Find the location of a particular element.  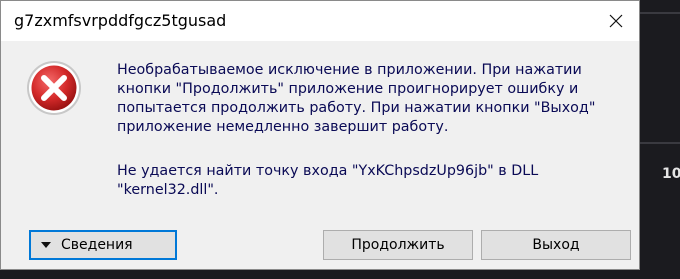

continue-button-label: Продолжить is located at coordinates (398, 245).